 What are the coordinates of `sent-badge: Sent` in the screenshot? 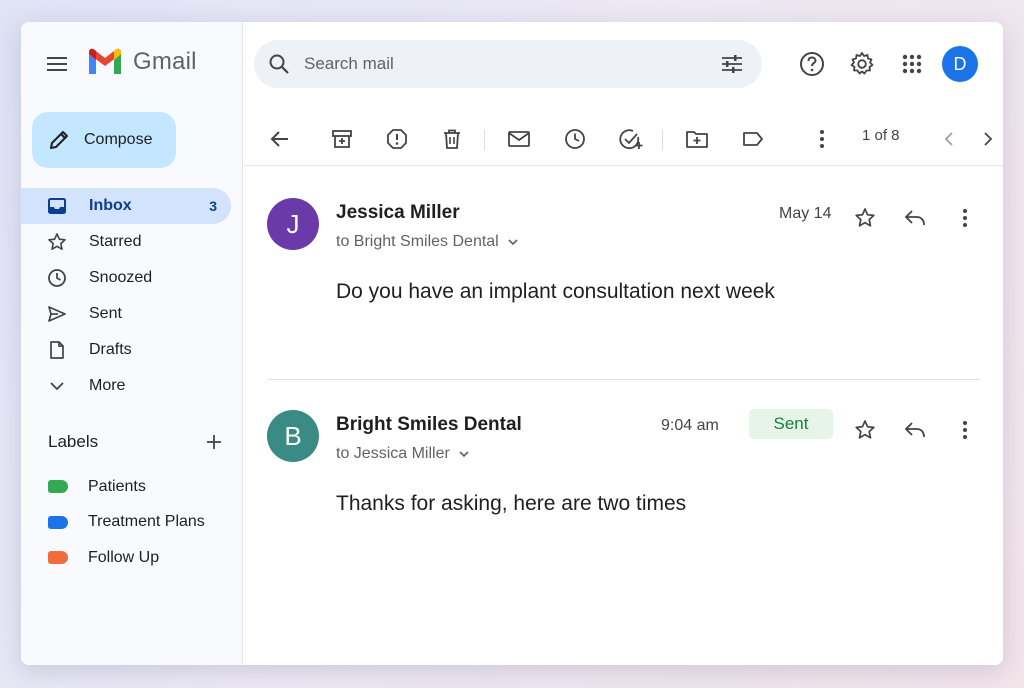 It's located at (791, 424).